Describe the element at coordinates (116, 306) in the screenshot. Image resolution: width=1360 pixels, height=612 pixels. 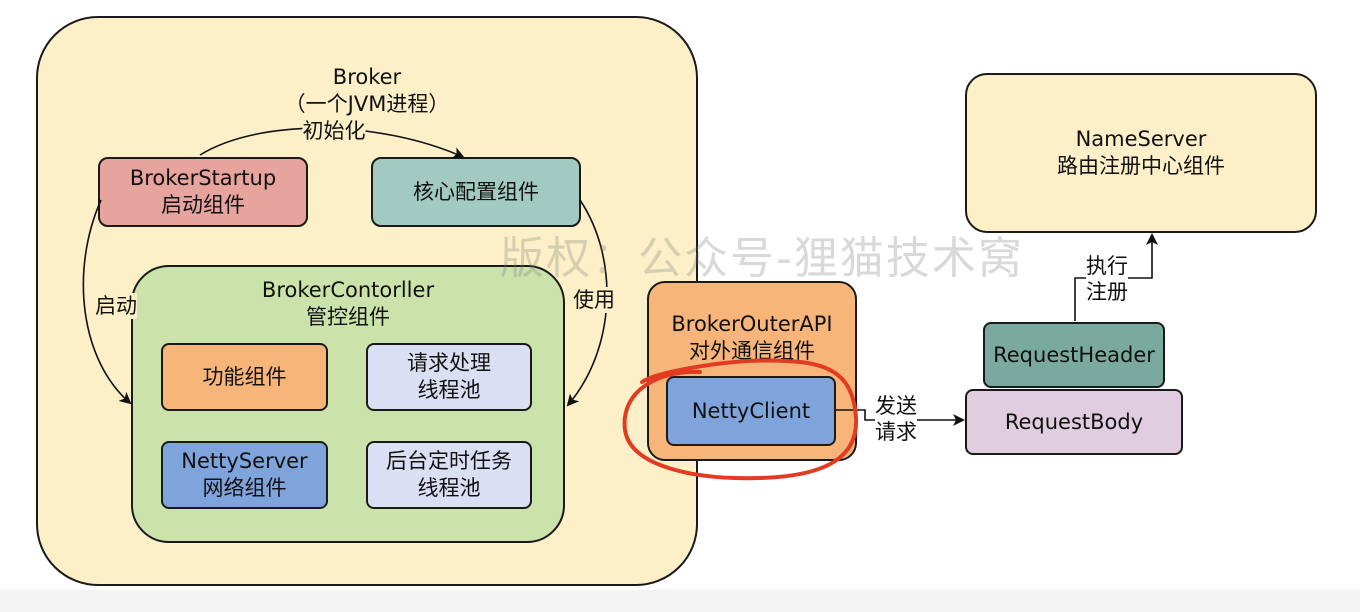
I see `start-label: 启动` at that location.